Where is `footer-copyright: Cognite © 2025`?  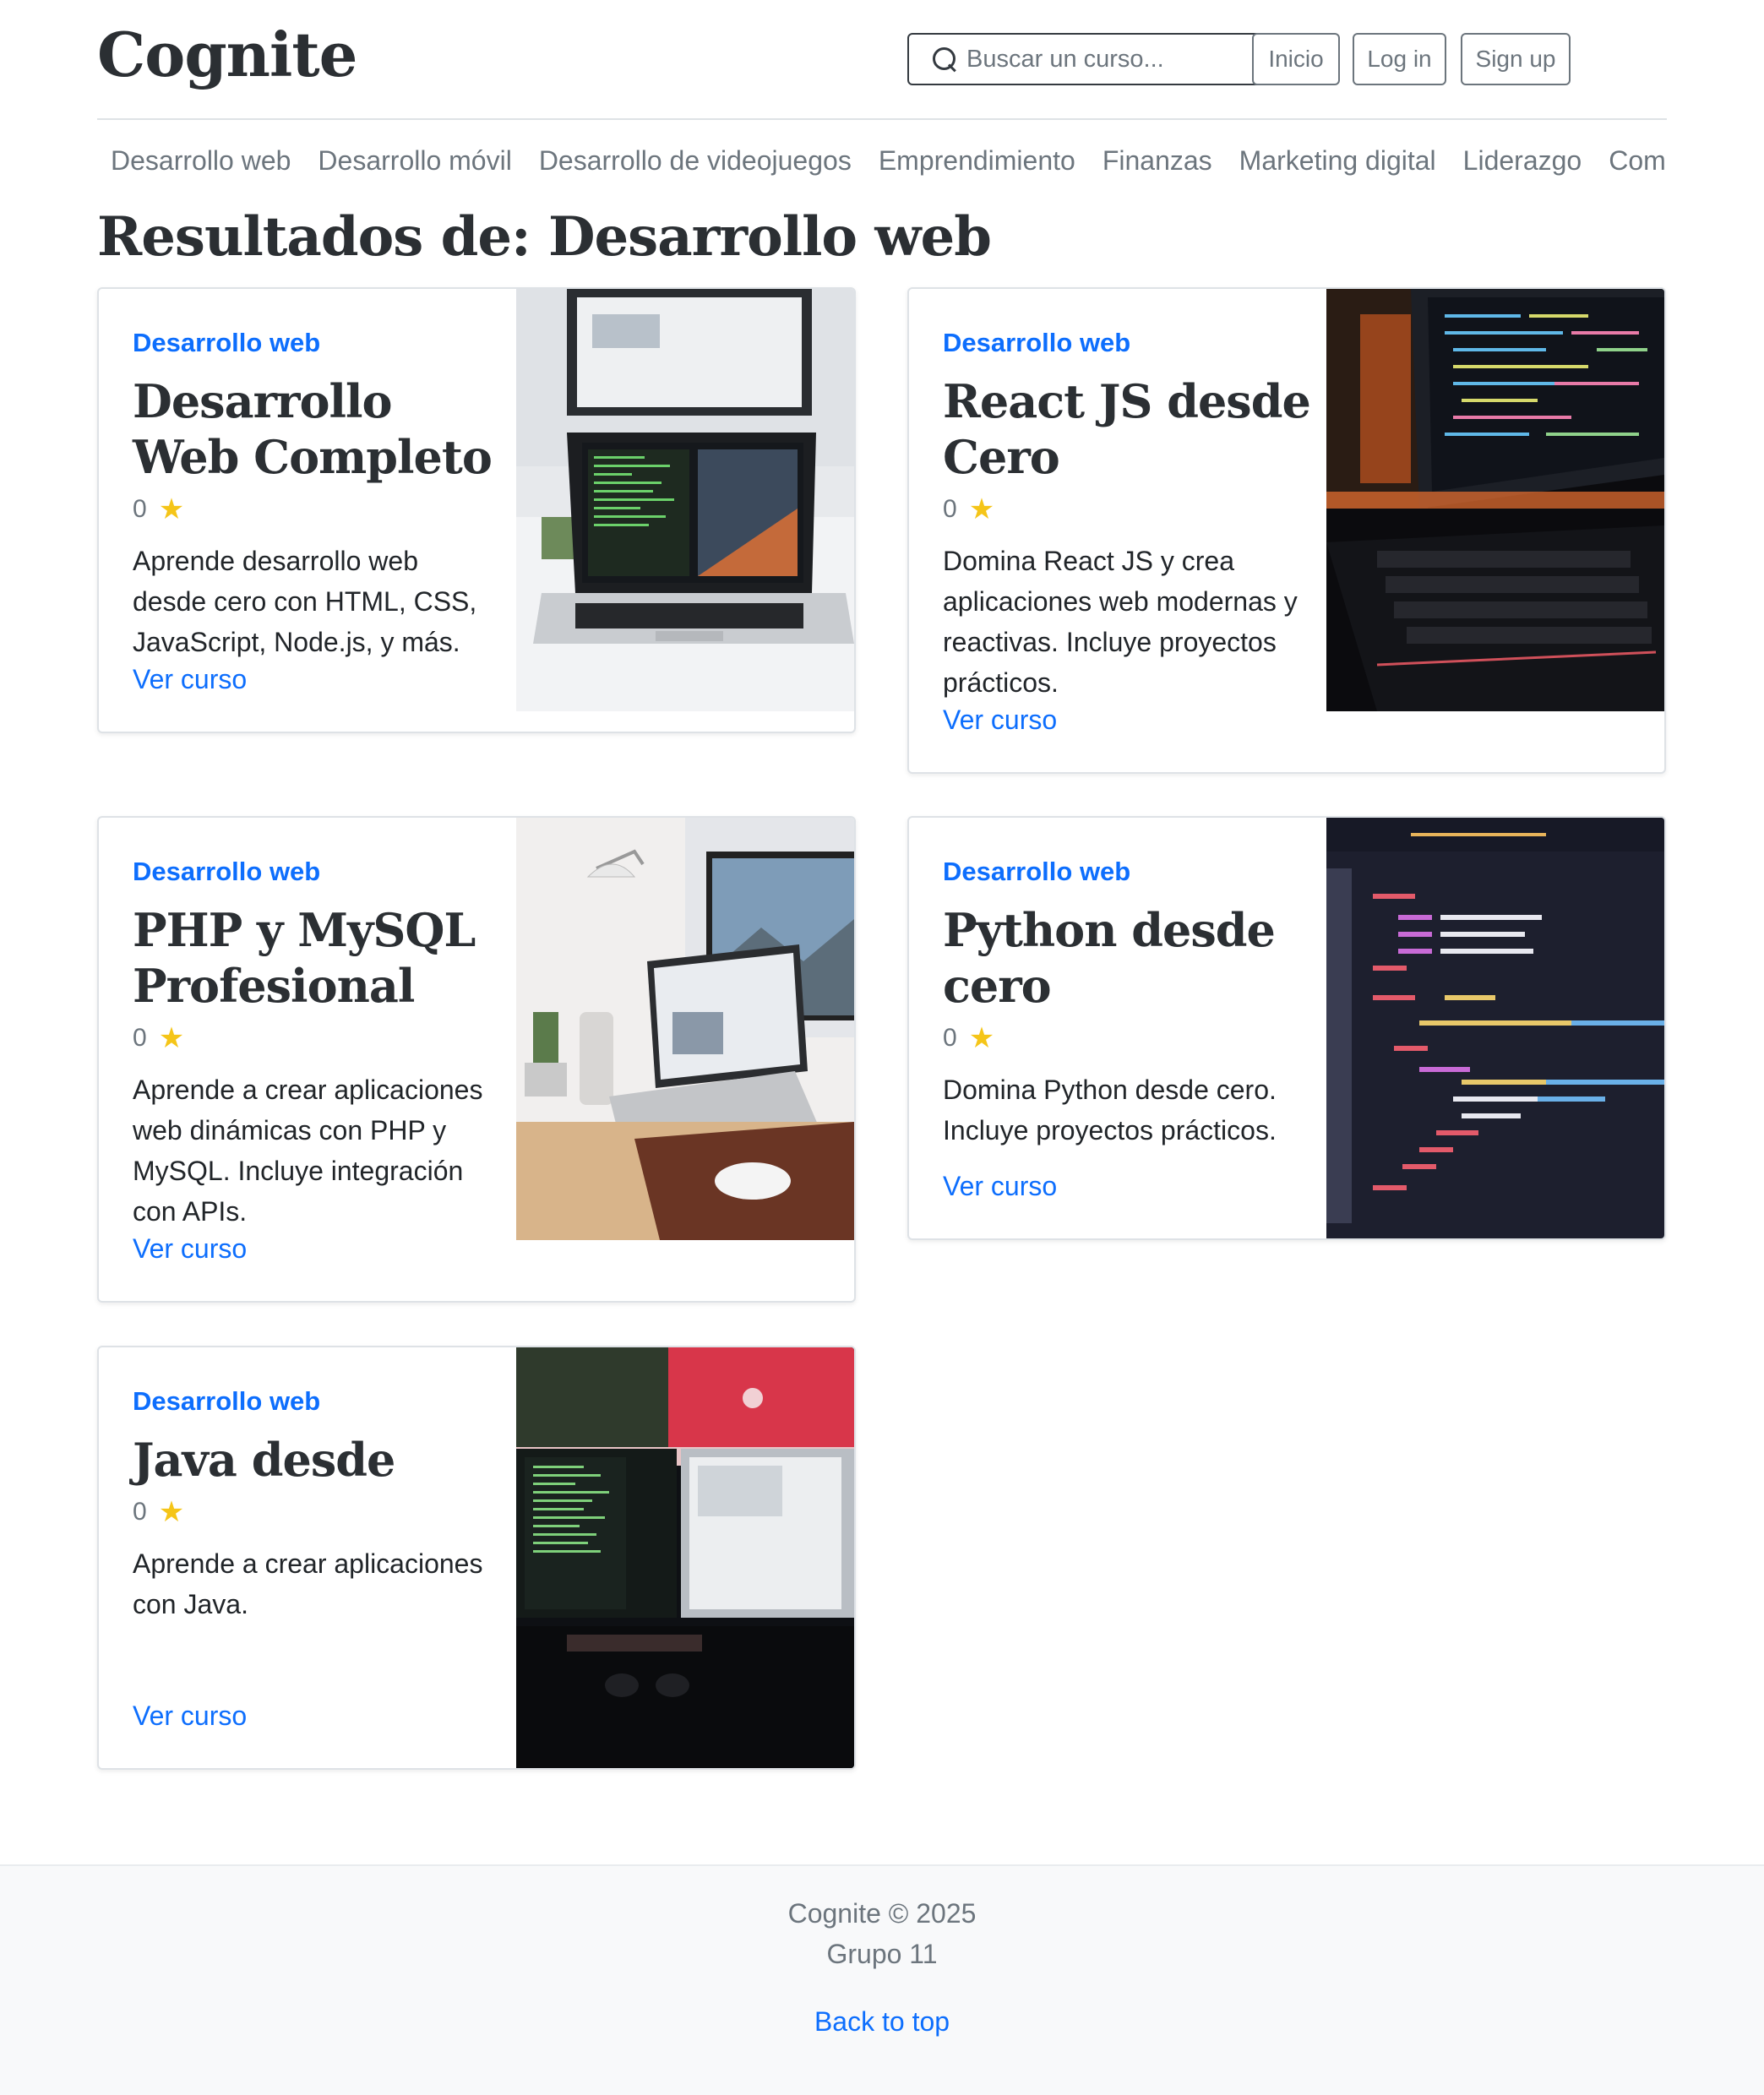 footer-copyright: Cognite © 2025 is located at coordinates (882, 1913).